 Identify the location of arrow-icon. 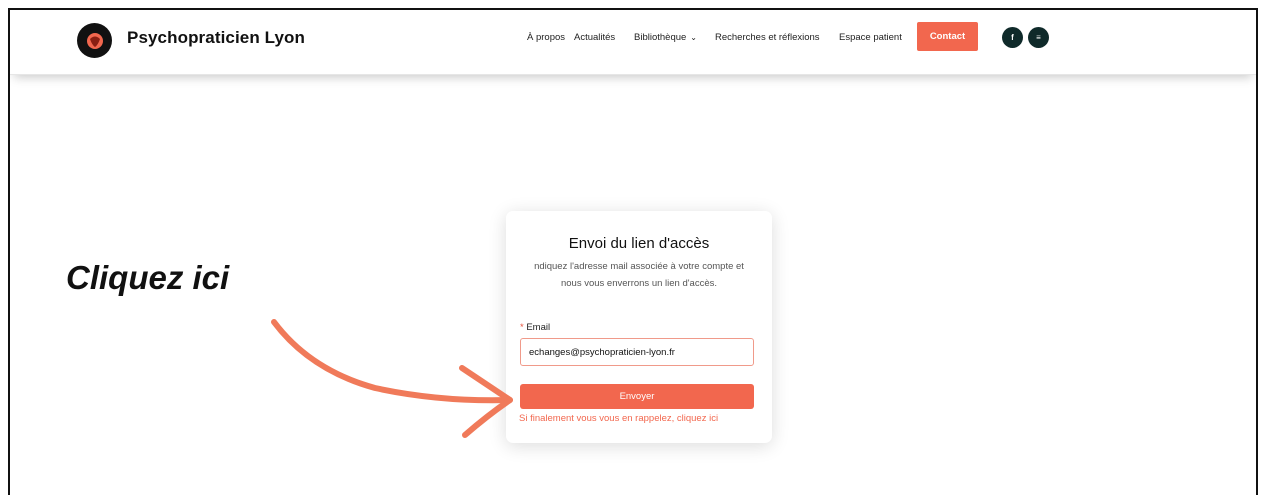
(392, 378).